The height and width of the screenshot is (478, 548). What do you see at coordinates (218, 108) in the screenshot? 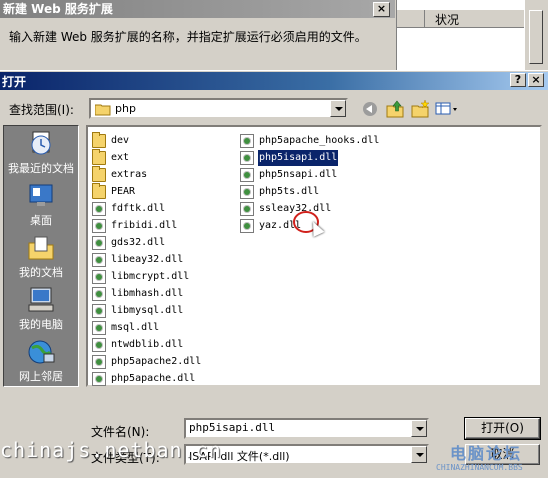
I see `lookin-combobox: php` at bounding box center [218, 108].